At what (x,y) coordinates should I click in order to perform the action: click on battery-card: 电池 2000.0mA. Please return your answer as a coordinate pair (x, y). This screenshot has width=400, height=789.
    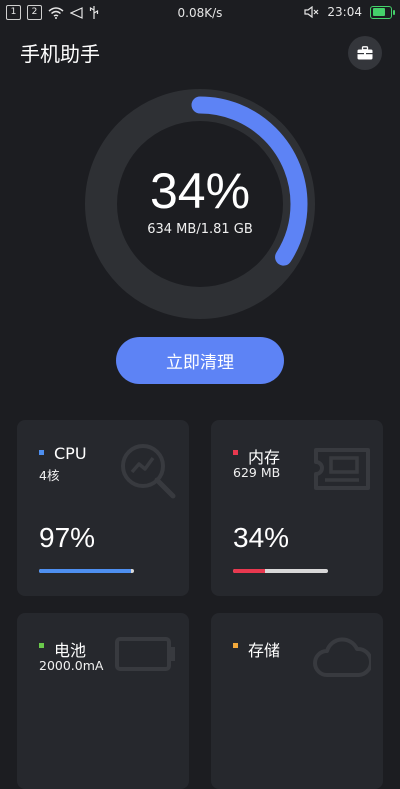
    Looking at the image, I should click on (103, 701).